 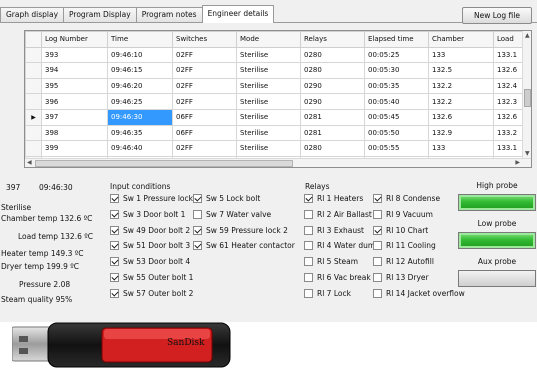 I want to click on table-cell-relays: 0281, so click(x=332, y=133).